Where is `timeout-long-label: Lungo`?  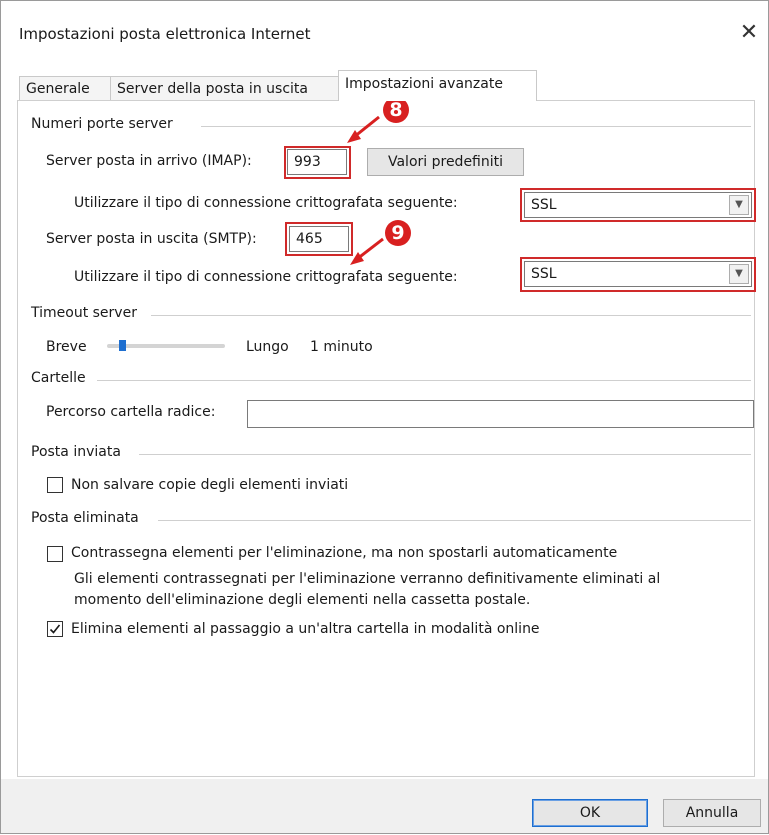 timeout-long-label: Lungo is located at coordinates (267, 347).